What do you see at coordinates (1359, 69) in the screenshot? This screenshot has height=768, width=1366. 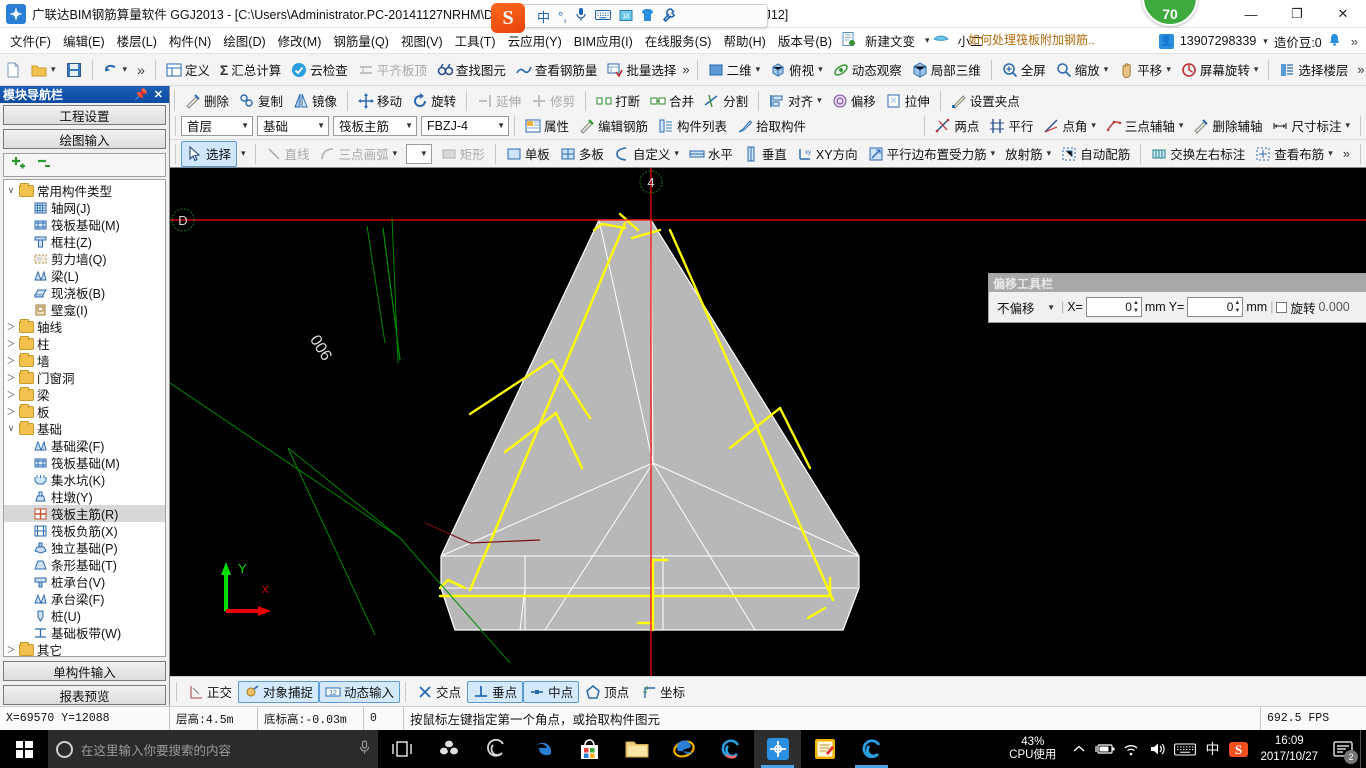 I see `toolbar1-right-overflow-icon: »` at bounding box center [1359, 69].